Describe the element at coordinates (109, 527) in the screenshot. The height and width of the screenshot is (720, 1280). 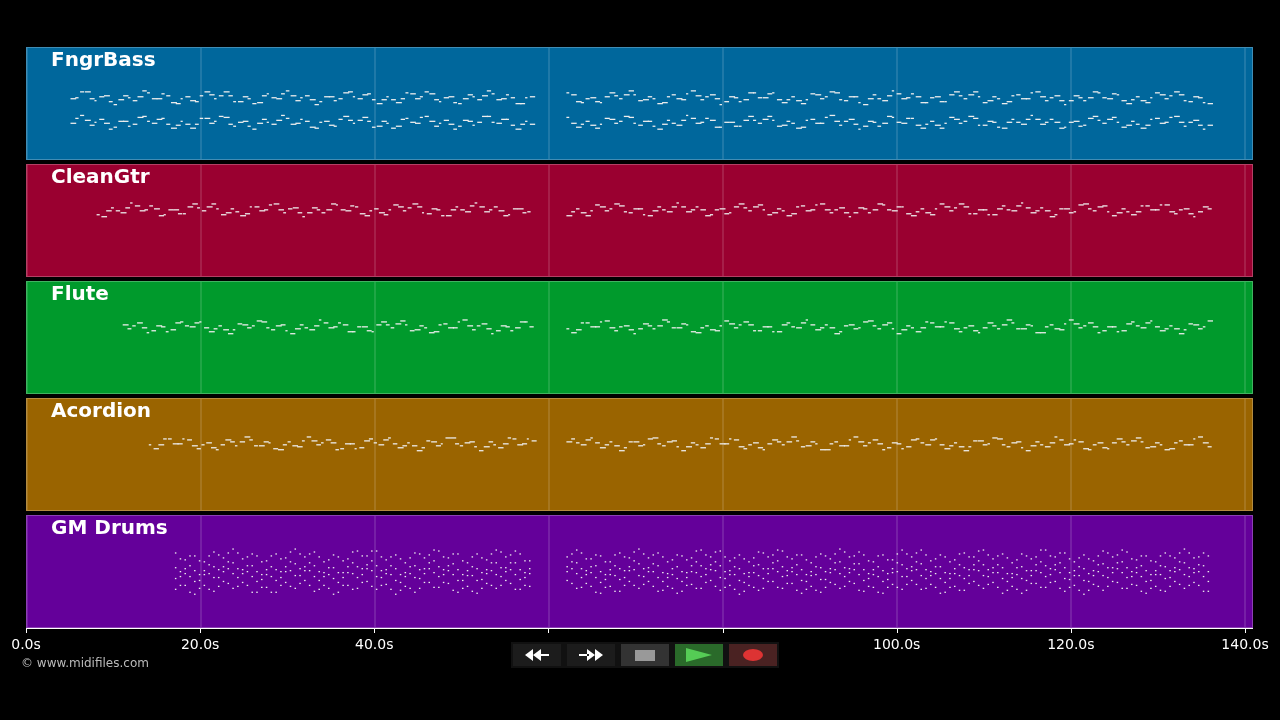
I see `track-name: GM Drums` at that location.